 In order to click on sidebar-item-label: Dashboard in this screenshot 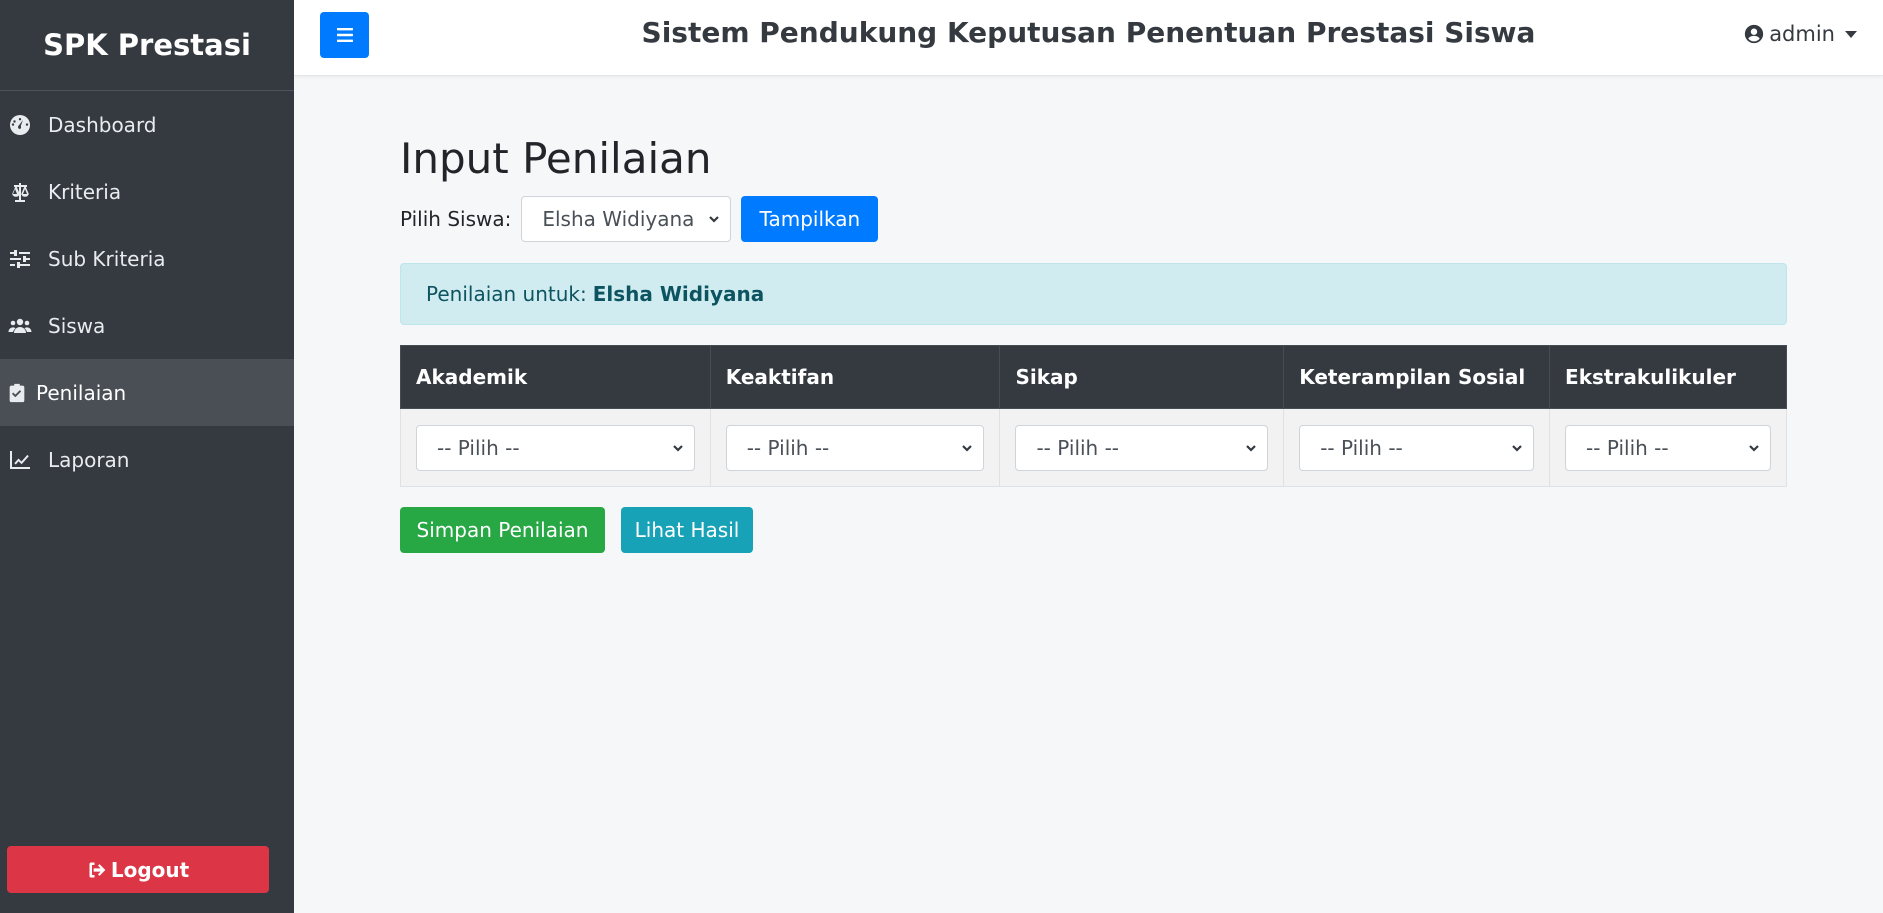, I will do `click(102, 124)`.